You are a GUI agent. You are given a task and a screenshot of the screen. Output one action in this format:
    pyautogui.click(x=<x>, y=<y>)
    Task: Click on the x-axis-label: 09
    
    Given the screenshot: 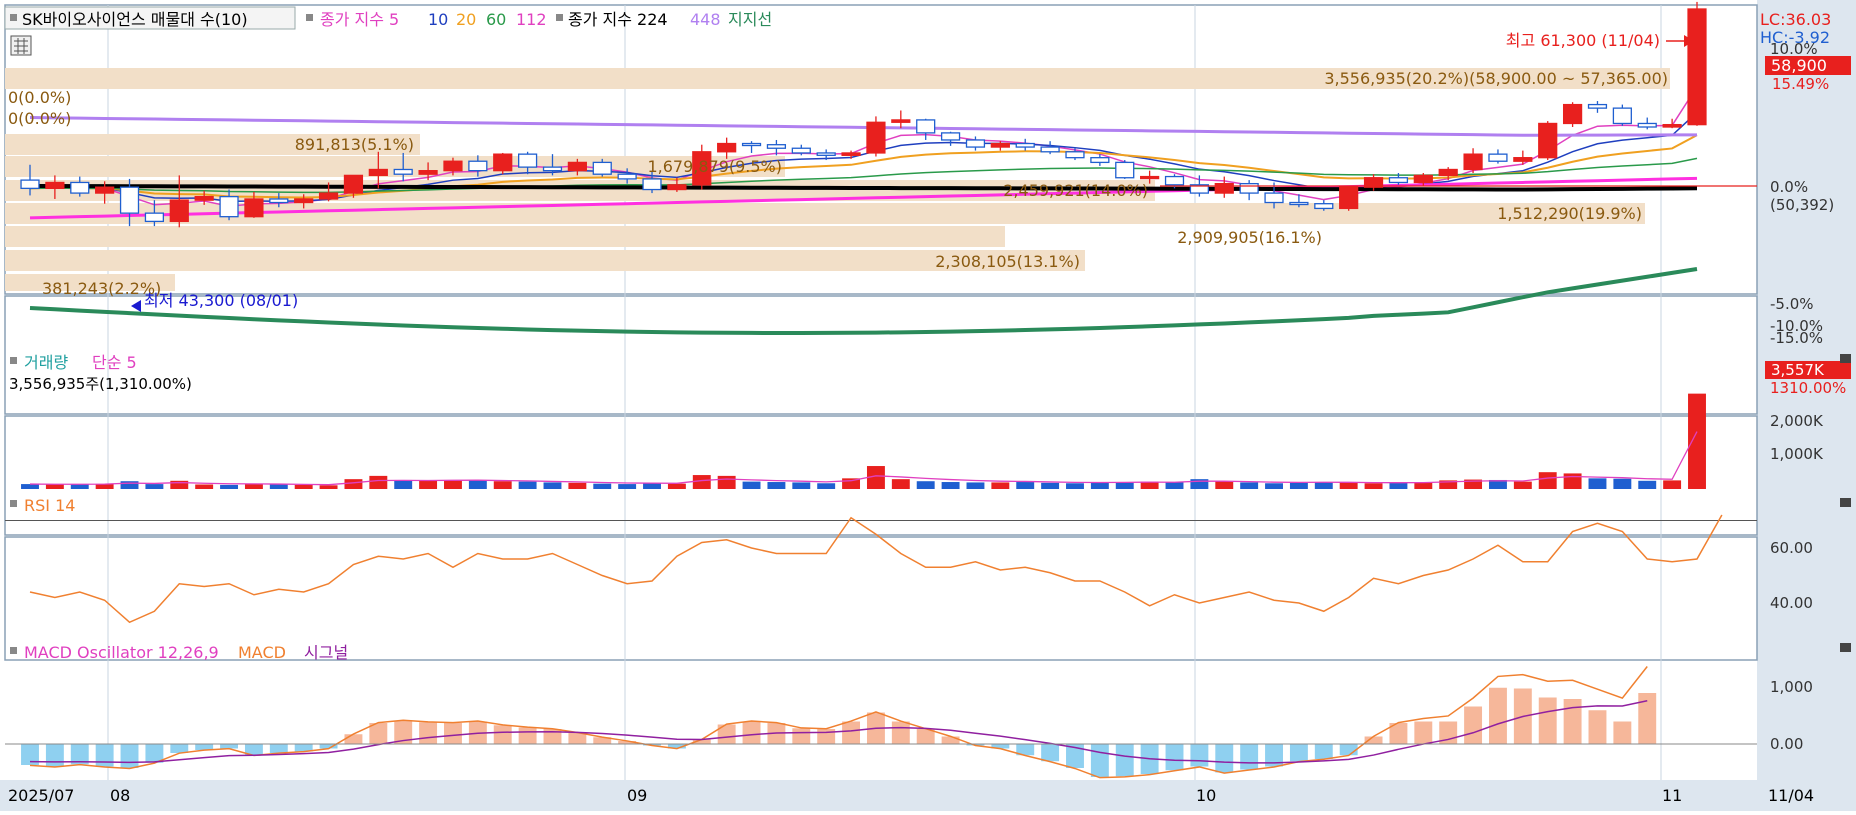 What is the action you would take?
    pyautogui.click(x=637, y=795)
    